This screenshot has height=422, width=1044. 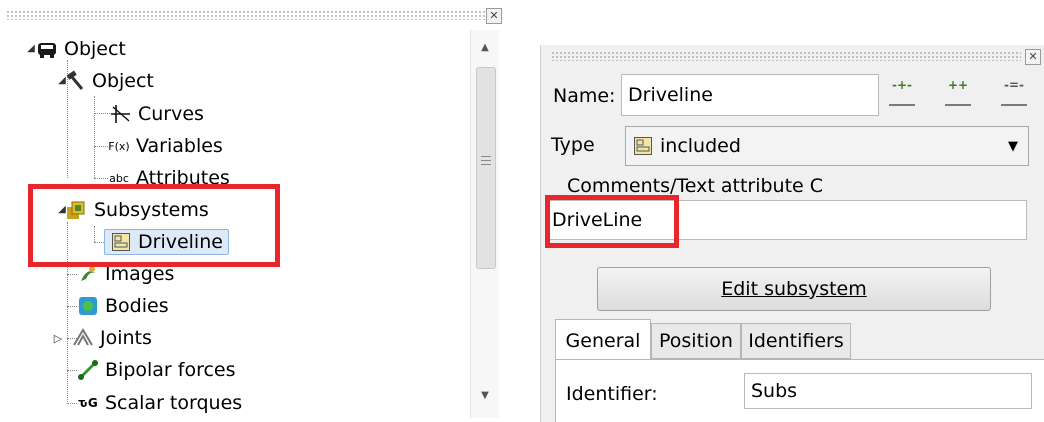 I want to click on function-icon: F(x), so click(x=119, y=146).